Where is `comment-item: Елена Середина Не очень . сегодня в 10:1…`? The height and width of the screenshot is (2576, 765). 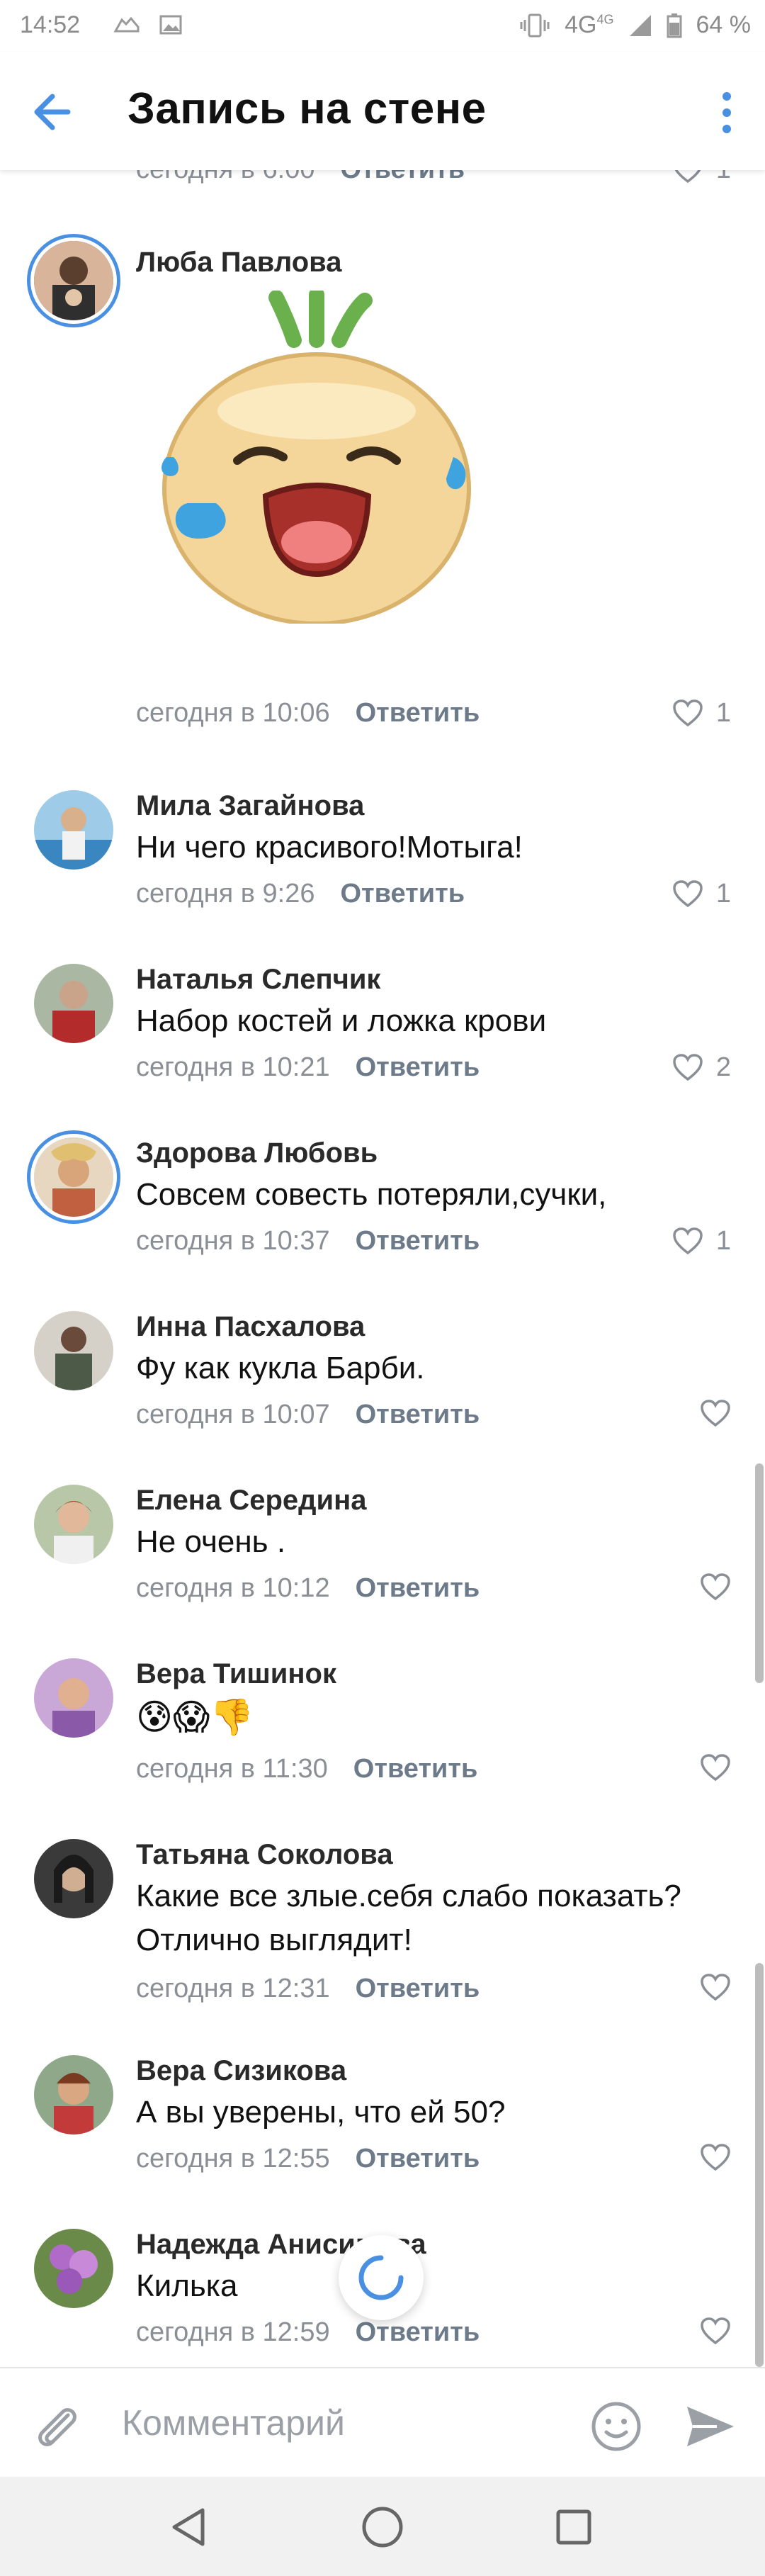
comment-item: Елена Середина Не очень . сегодня в 10:1… is located at coordinates (382, 1555).